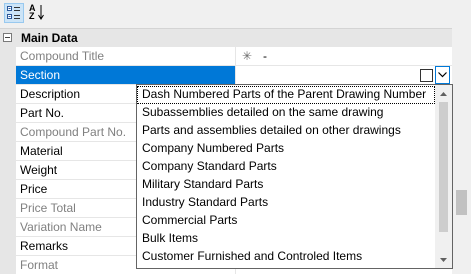 The image size is (471, 274). What do you see at coordinates (286, 257) in the screenshot?
I see `dropdown-option: Customer Furnished and Controled Items` at bounding box center [286, 257].